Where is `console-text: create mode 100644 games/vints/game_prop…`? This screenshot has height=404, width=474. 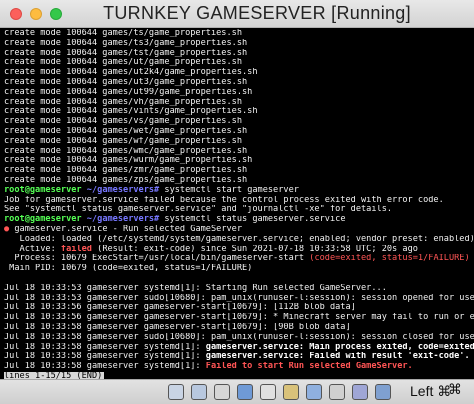 console-text: create mode 100644 games/vints/game_prop… is located at coordinates (131, 112).